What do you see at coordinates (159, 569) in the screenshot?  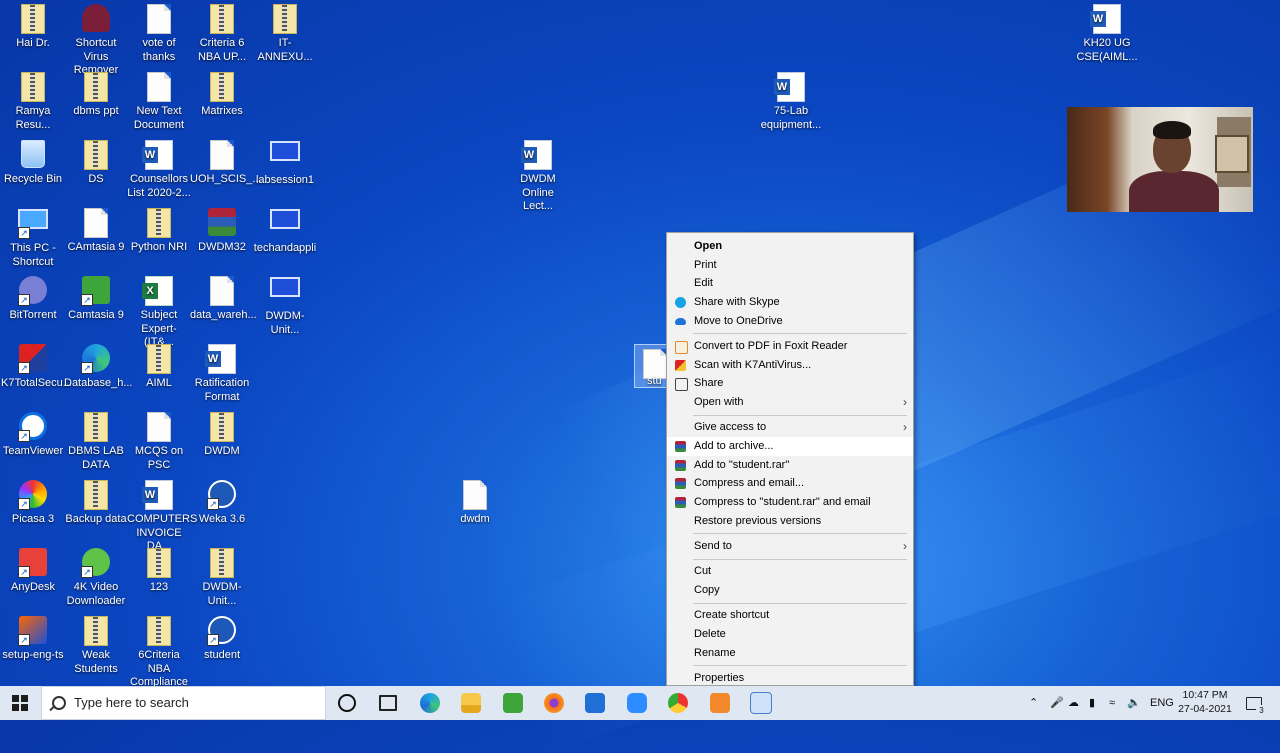 I see `desktop-icon-123: 123` at bounding box center [159, 569].